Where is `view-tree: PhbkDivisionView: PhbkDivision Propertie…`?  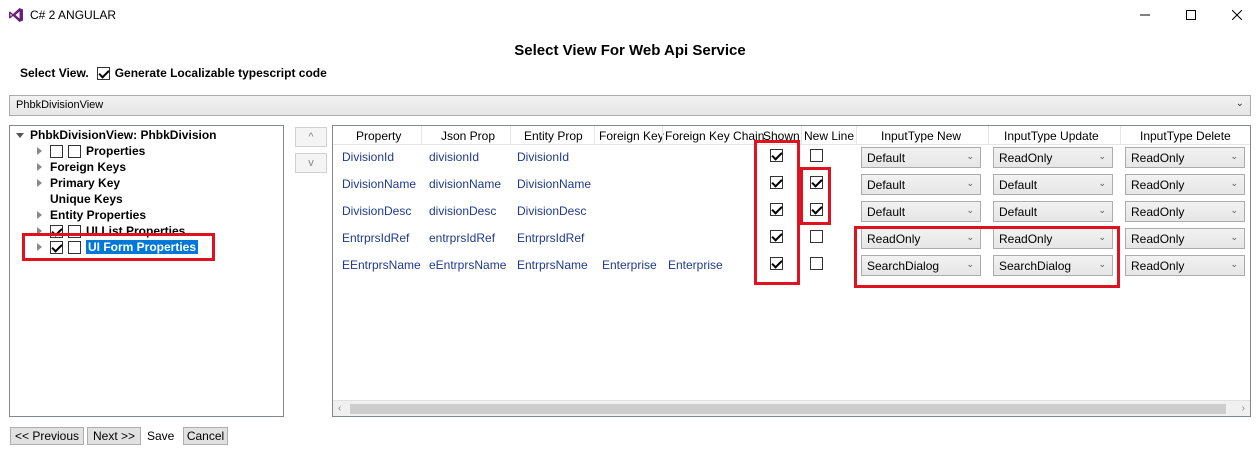 view-tree: PhbkDivisionView: PhbkDivision Propertie… is located at coordinates (146, 271).